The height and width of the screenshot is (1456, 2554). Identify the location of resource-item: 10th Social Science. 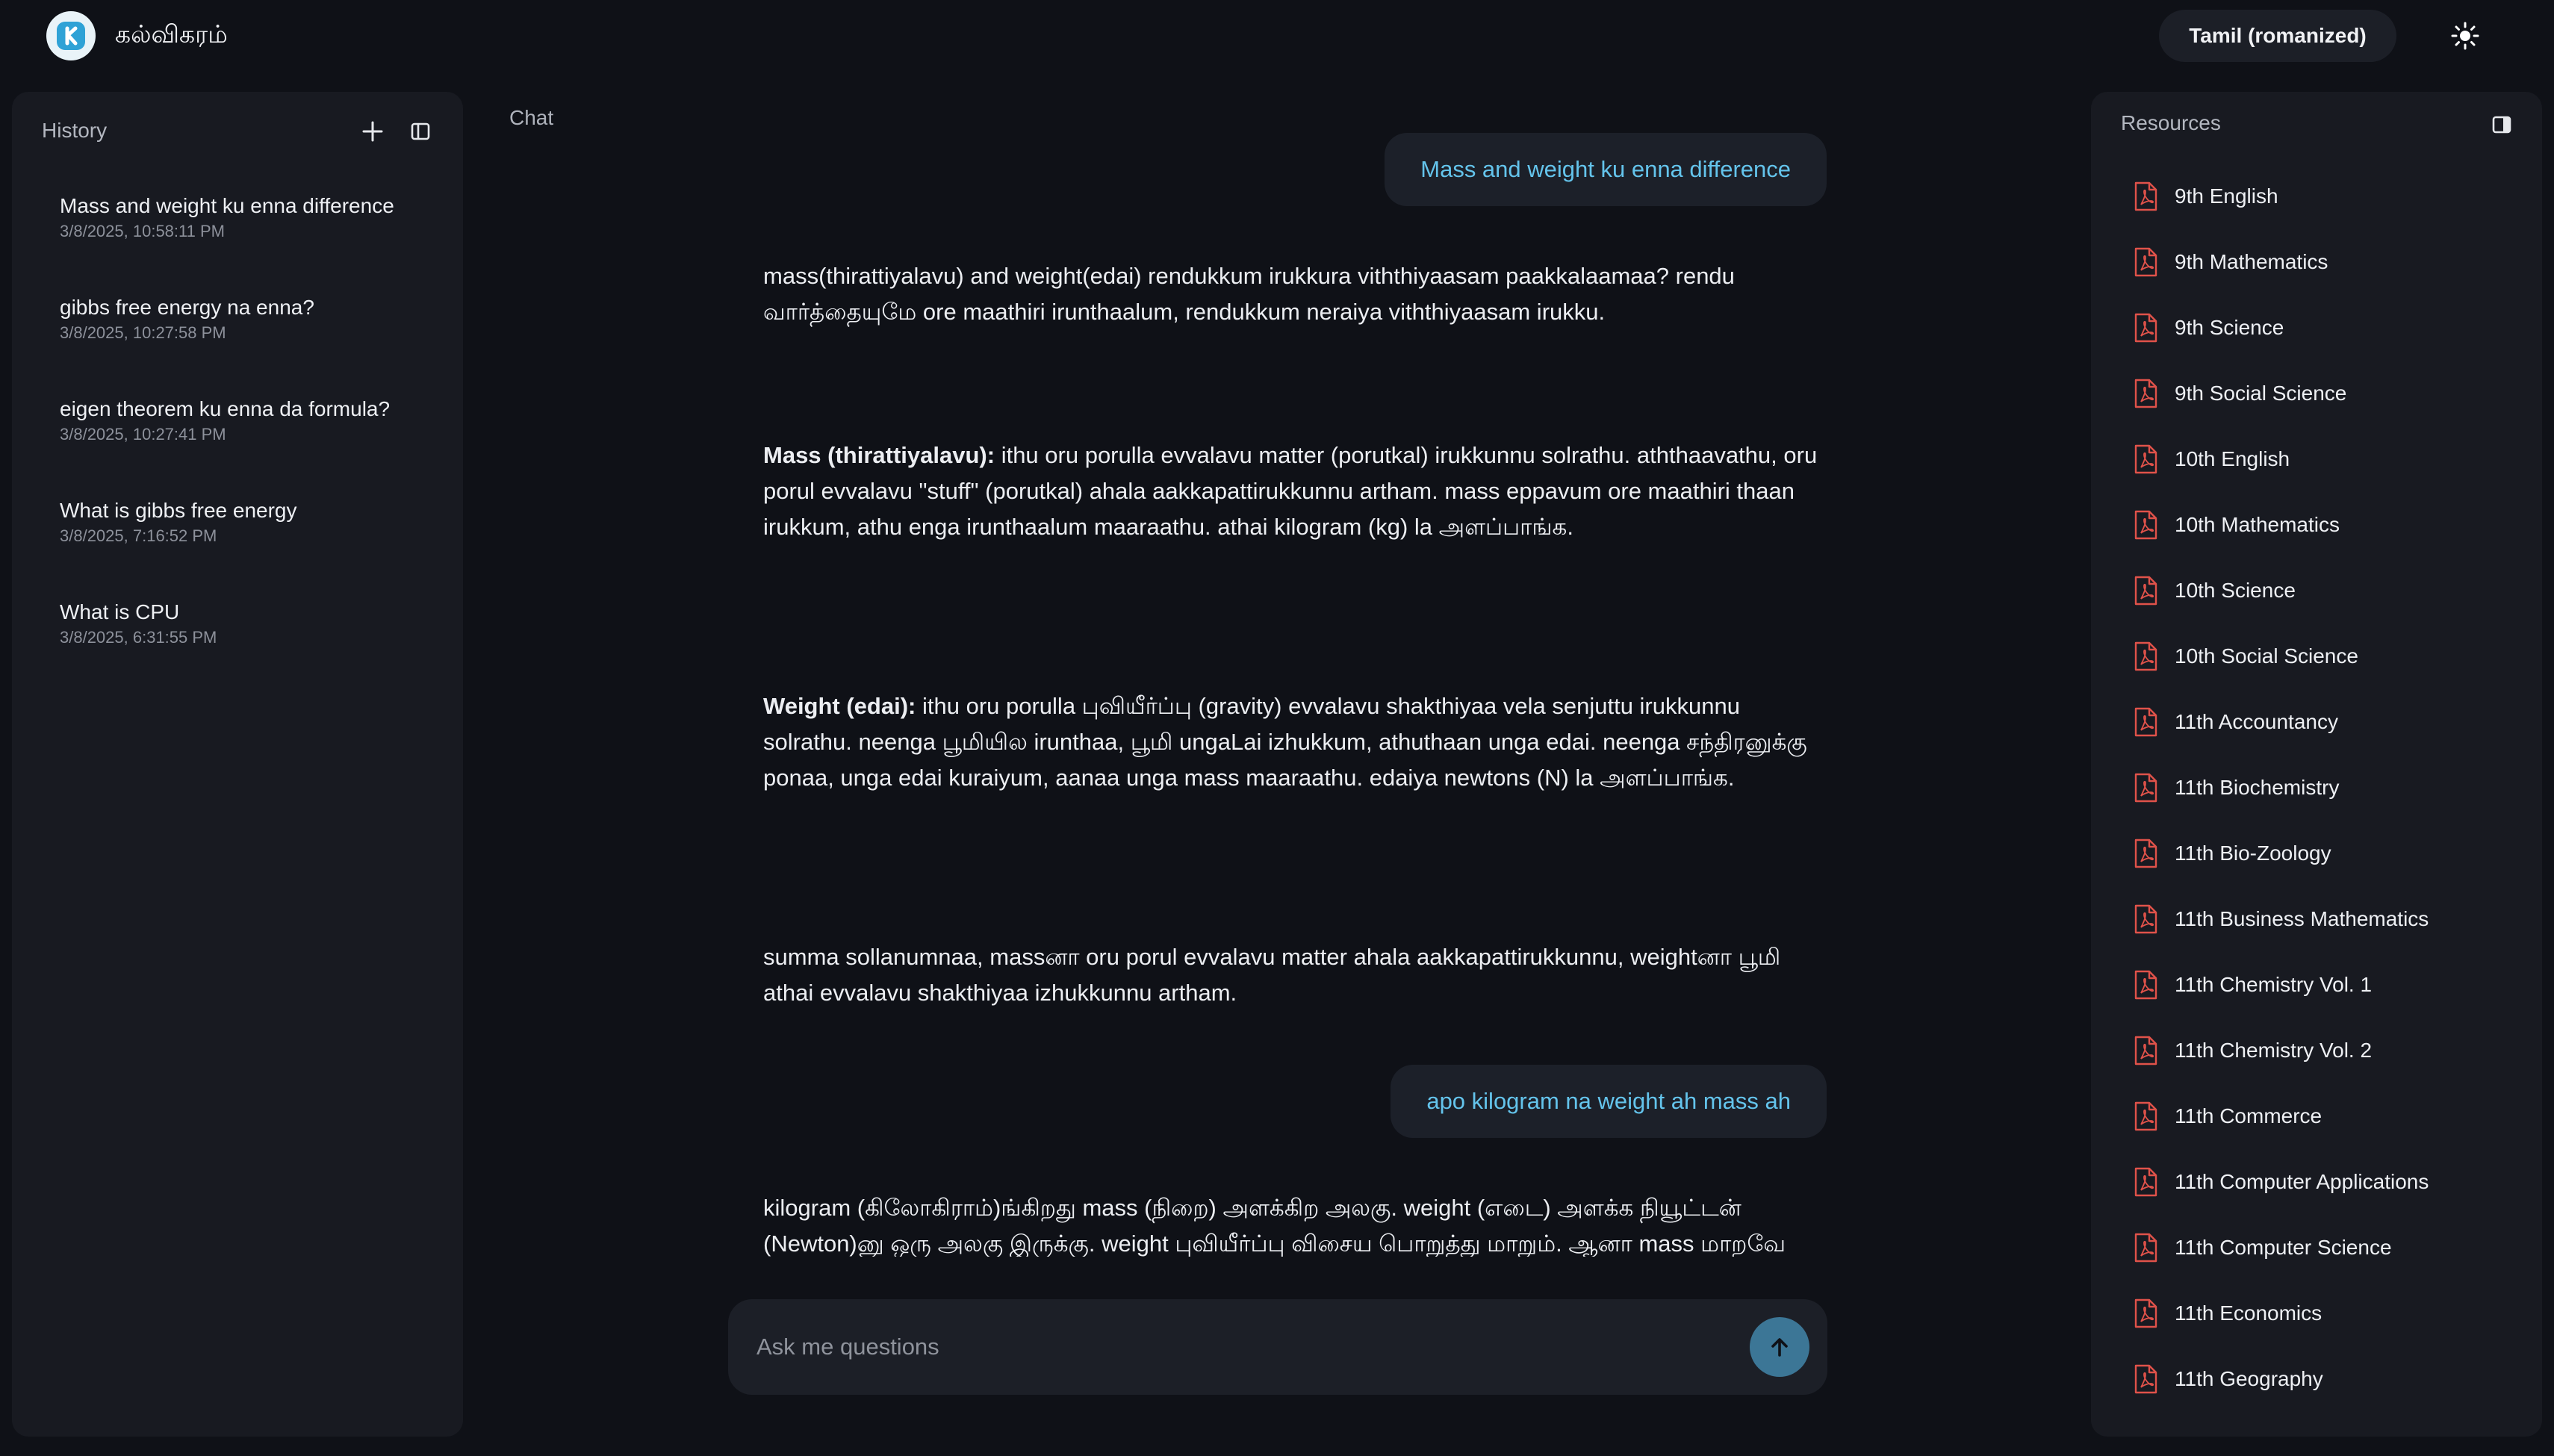
(2331, 656).